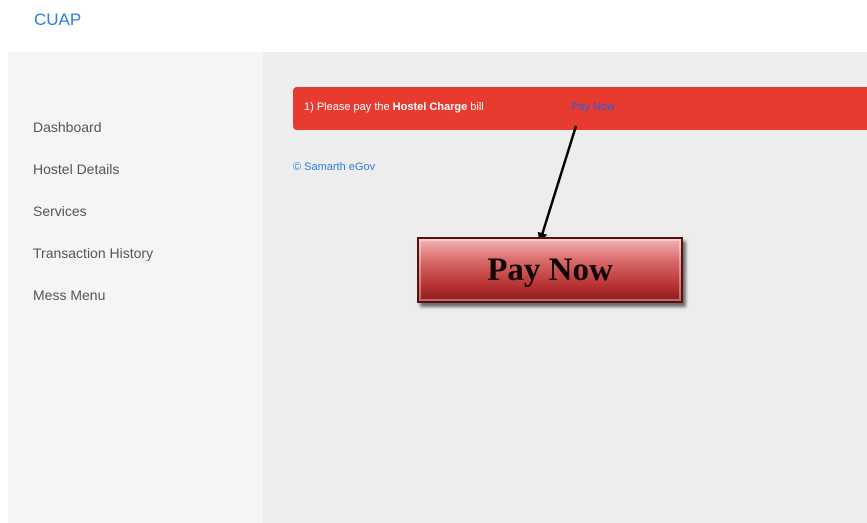 This screenshot has width=867, height=523. Describe the element at coordinates (93, 253) in the screenshot. I see `sidebar-item-transaction-history: Transaction History` at that location.